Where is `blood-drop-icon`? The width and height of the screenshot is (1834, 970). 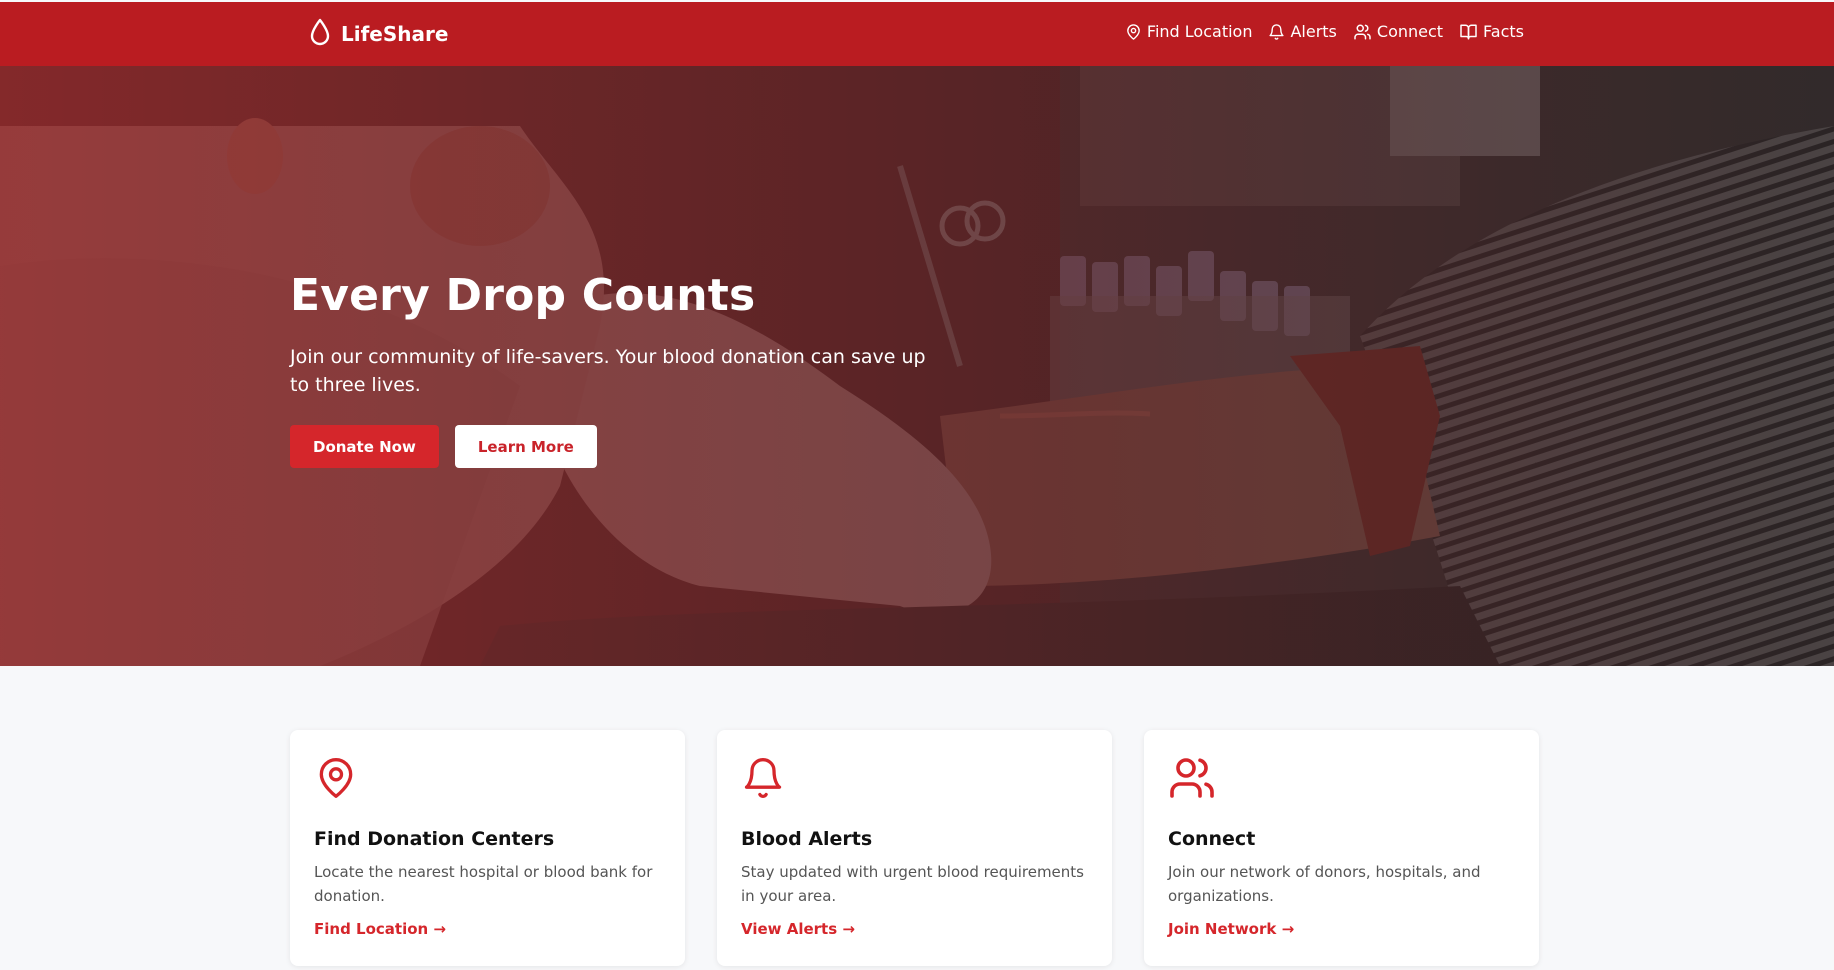 blood-drop-icon is located at coordinates (320, 34).